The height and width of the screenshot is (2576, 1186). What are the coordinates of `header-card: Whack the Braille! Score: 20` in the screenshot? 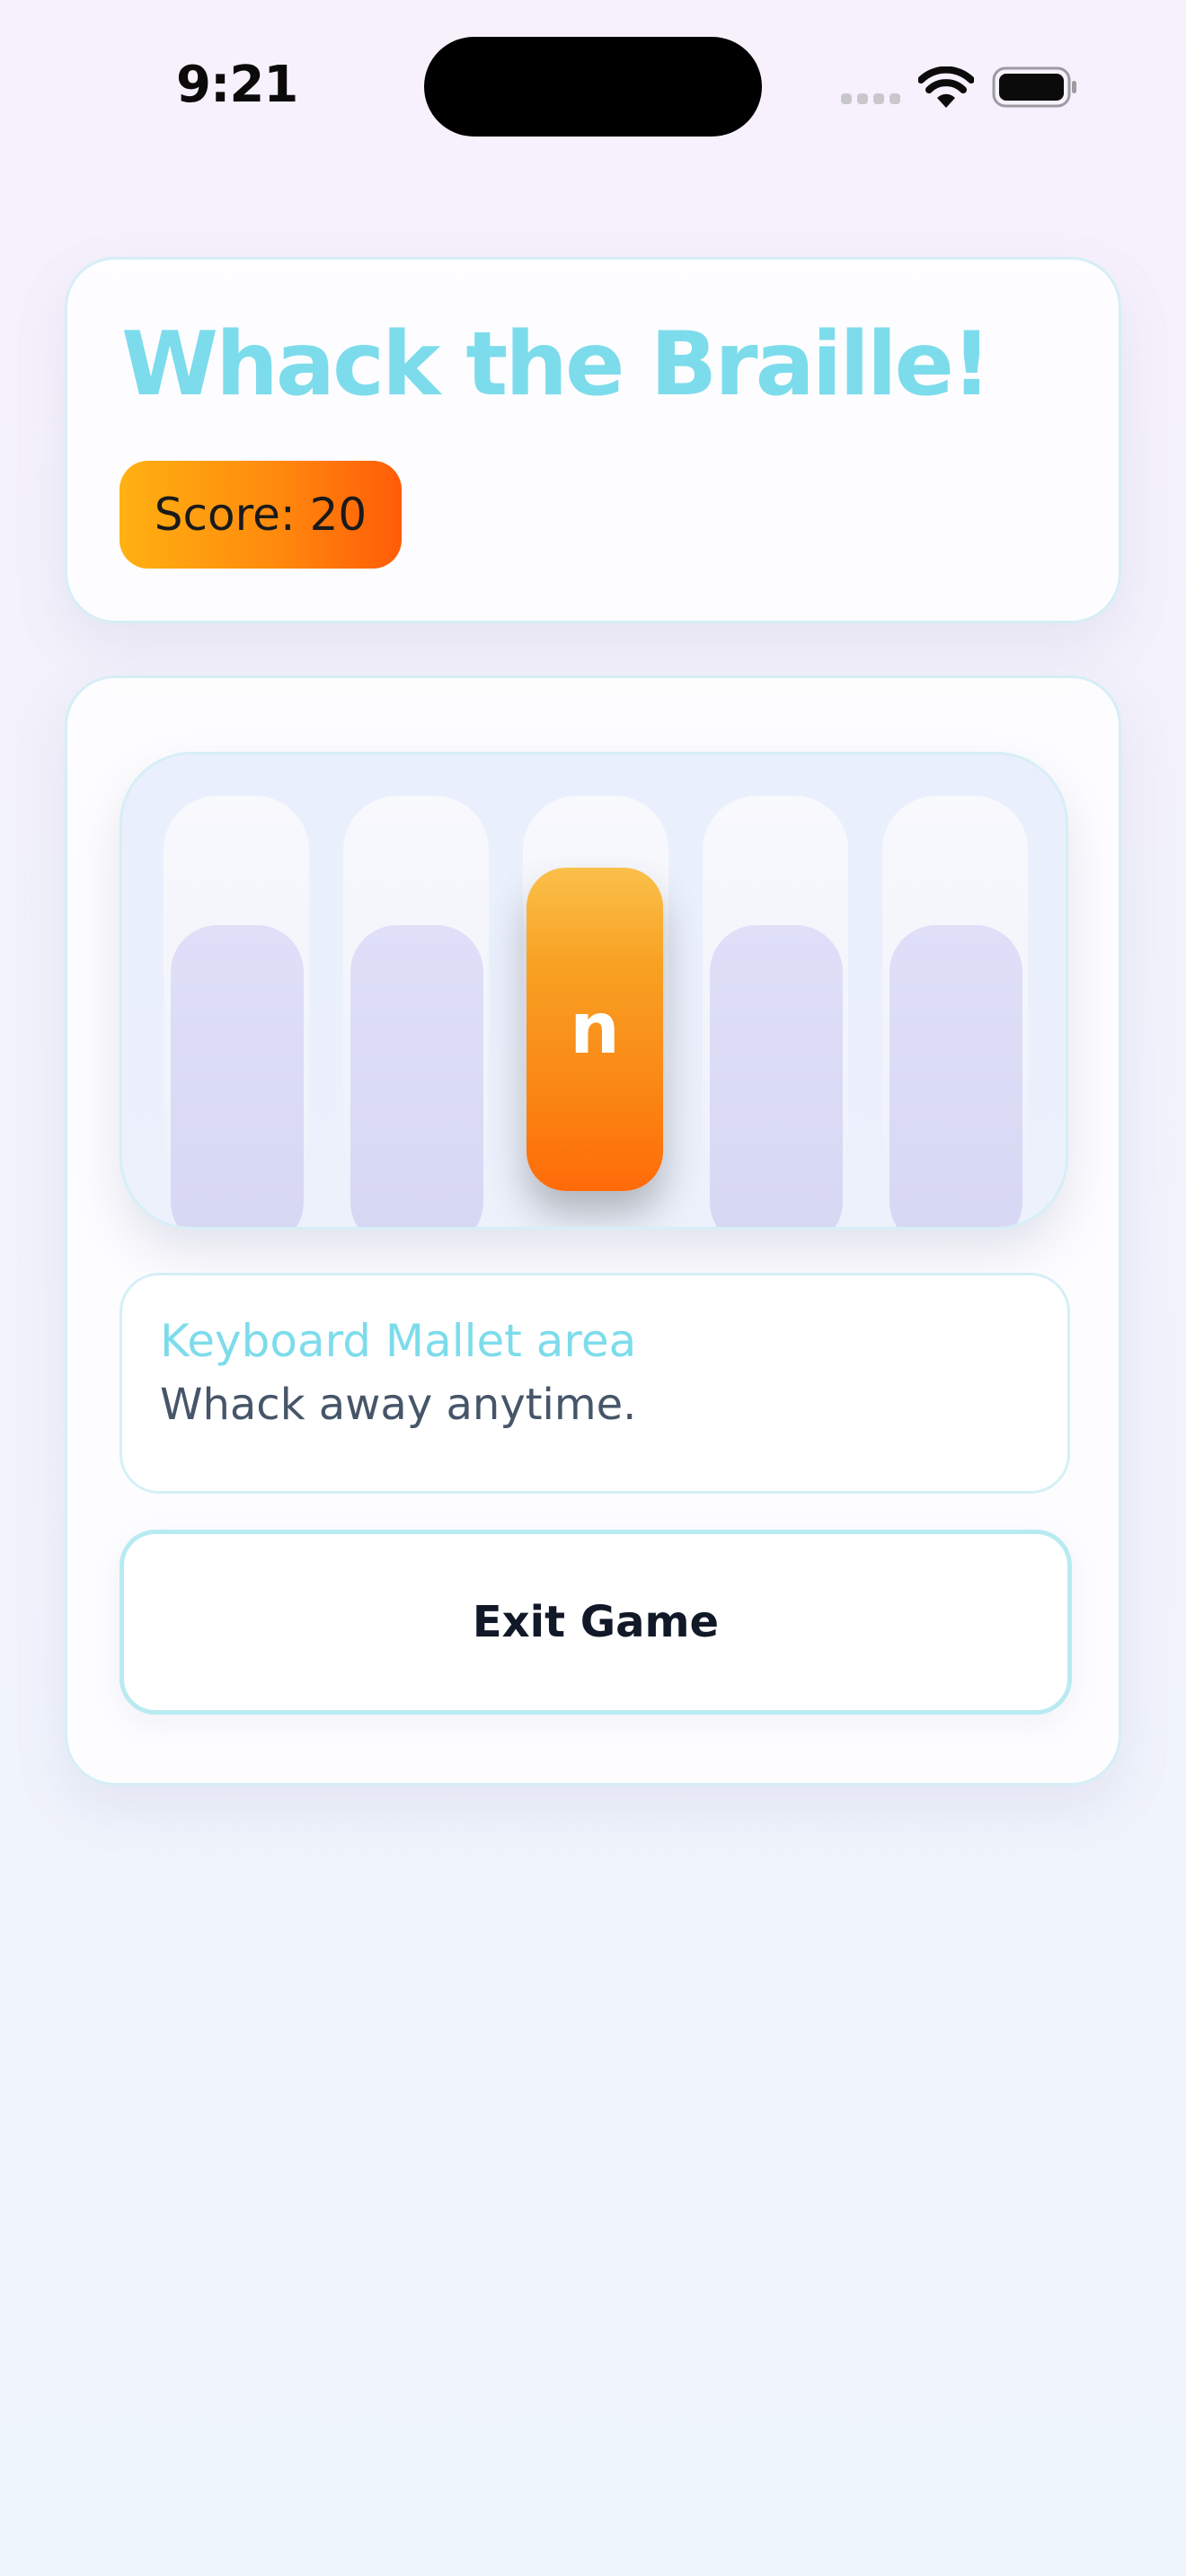 It's located at (593, 440).